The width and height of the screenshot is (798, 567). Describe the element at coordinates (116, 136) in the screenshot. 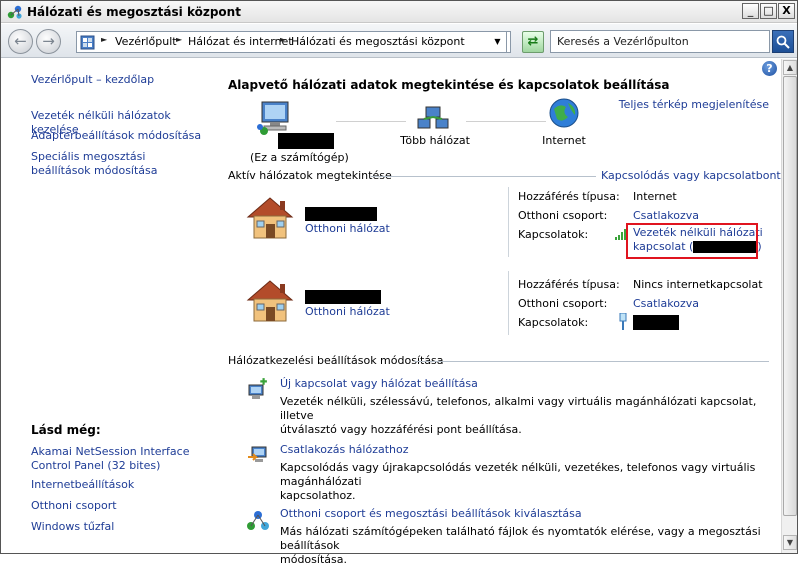

I see `sidebar-link-adapter-settings: Adapterbeállítások módosítása` at that location.